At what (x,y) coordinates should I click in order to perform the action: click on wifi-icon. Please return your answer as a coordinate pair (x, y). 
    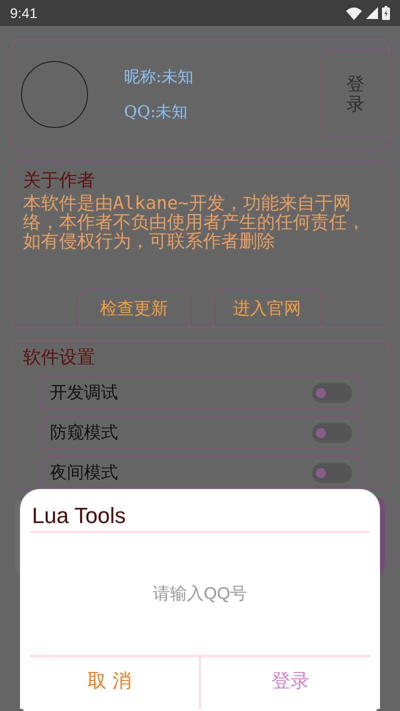
    Looking at the image, I should click on (354, 13).